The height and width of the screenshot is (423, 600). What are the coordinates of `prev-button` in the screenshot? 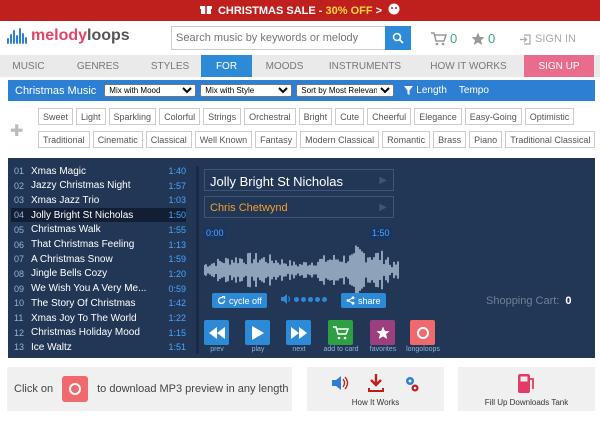 It's located at (216, 332).